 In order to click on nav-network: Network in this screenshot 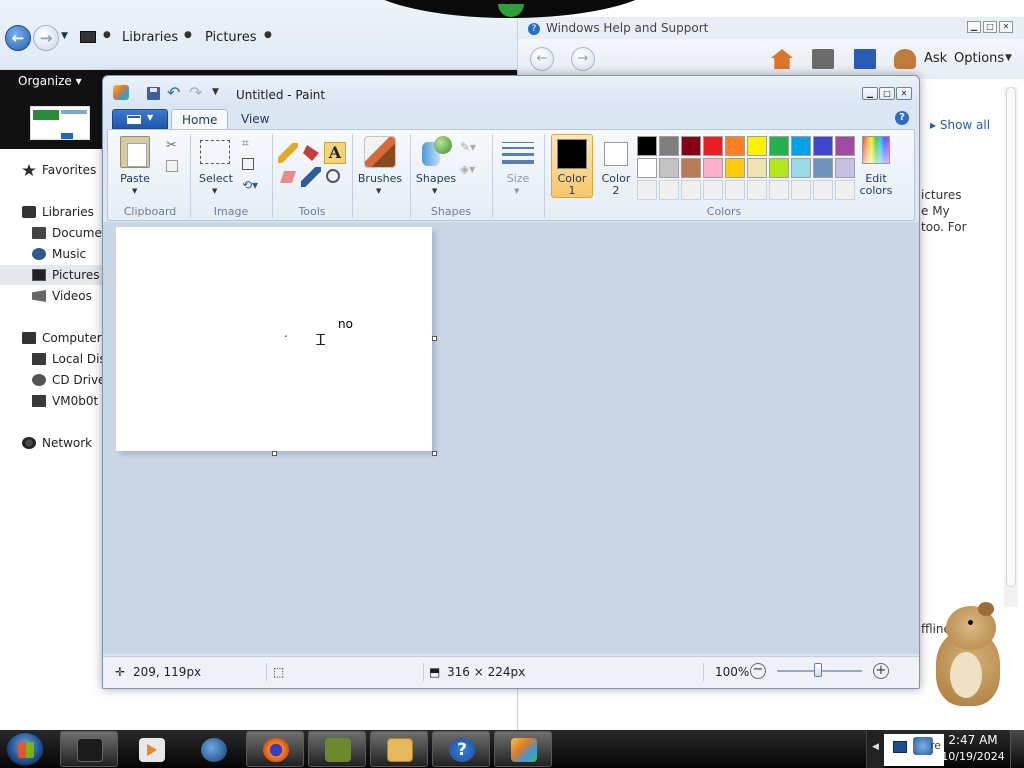, I will do `click(62, 443)`.